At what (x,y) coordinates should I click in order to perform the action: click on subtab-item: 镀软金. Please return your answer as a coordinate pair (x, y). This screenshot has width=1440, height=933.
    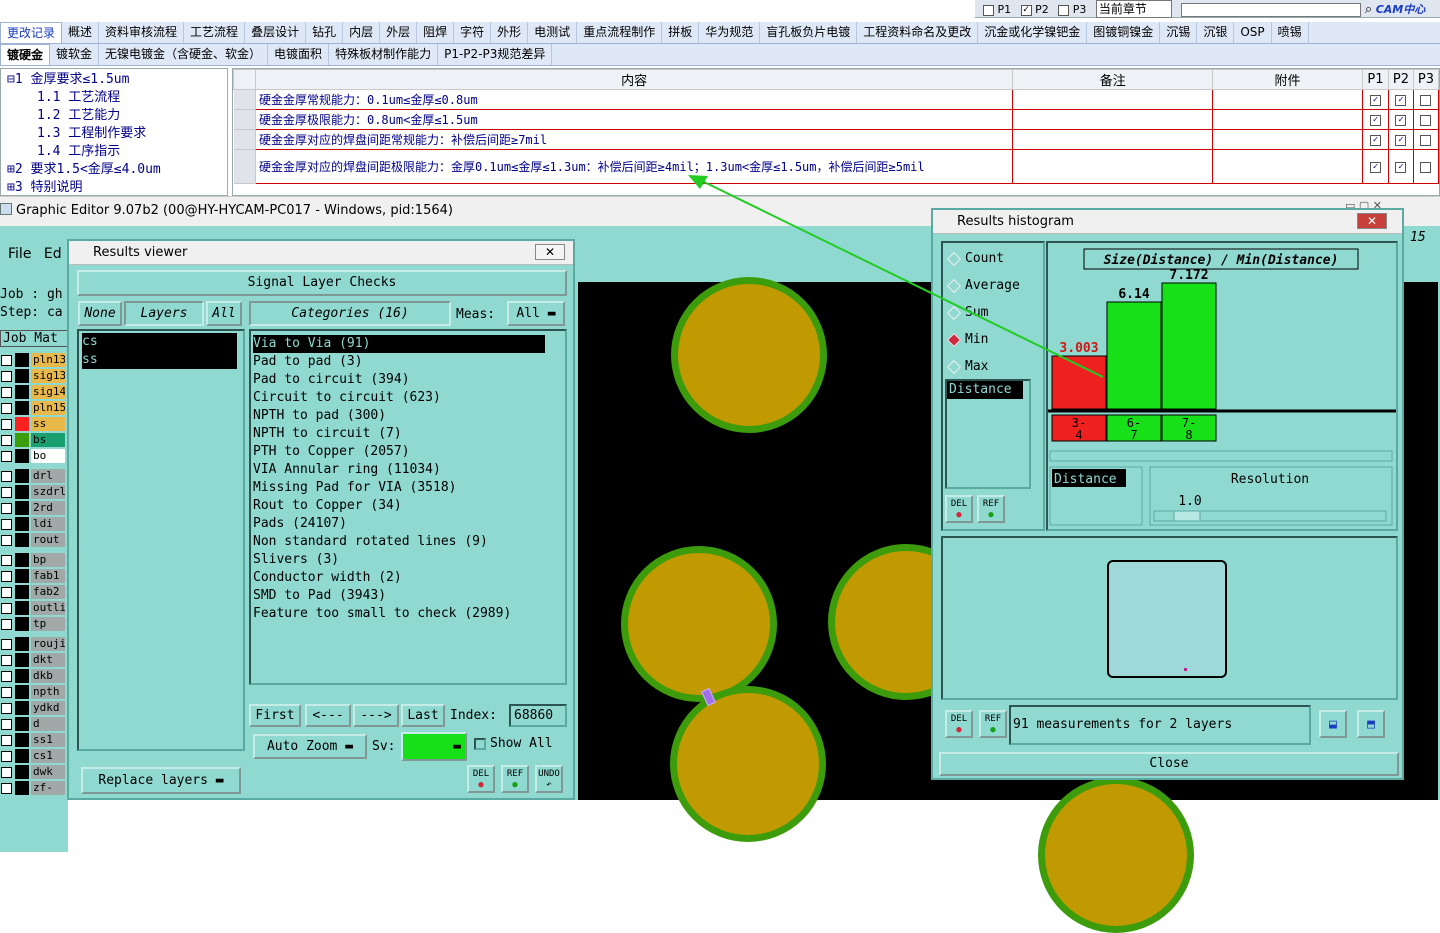
    Looking at the image, I should click on (75, 54).